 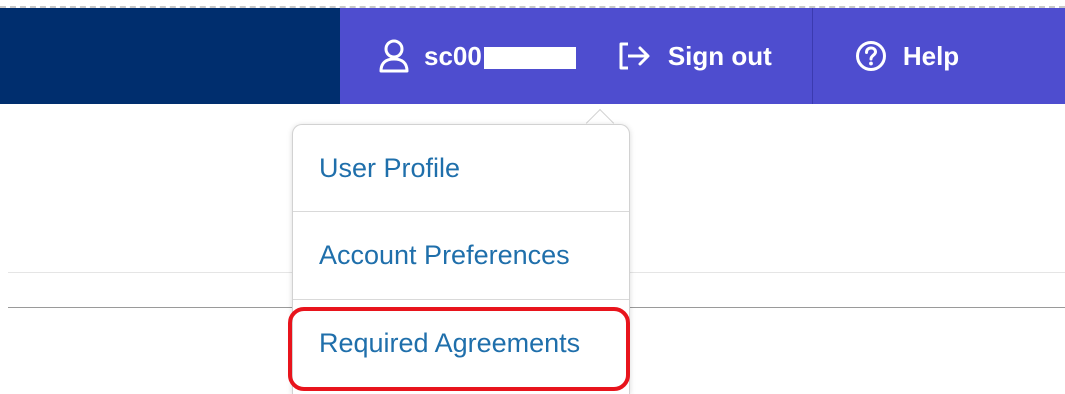 I want to click on sign-out-link: Sign out, so click(x=695, y=56).